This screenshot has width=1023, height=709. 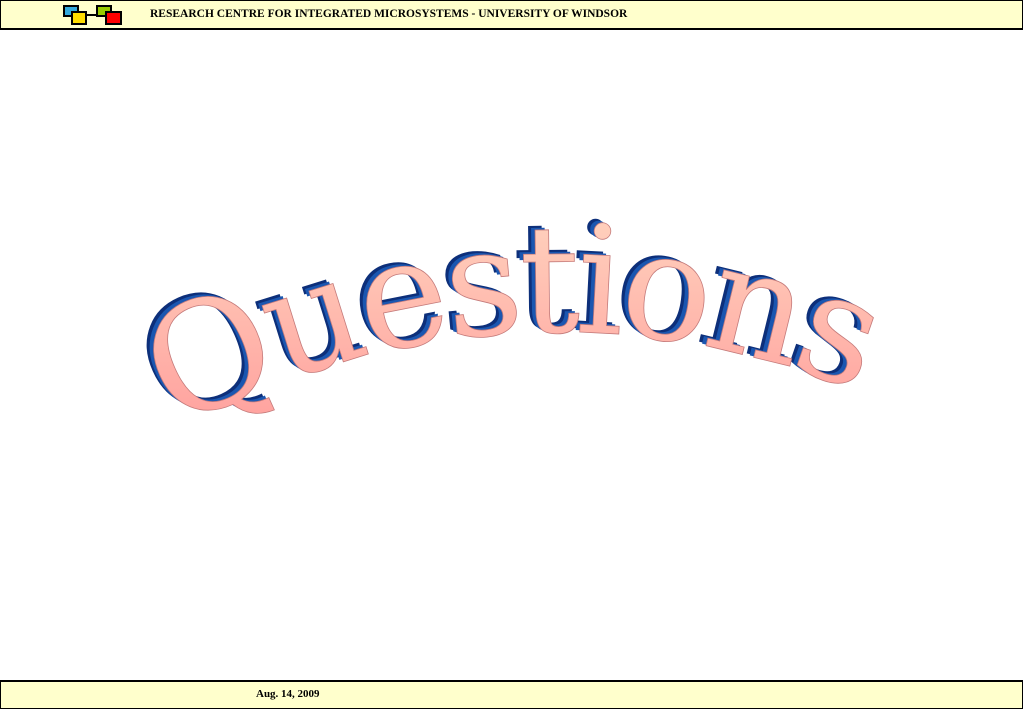 What do you see at coordinates (511, 694) in the screenshot?
I see `footer-bar: Aug. 14, 2009` at bounding box center [511, 694].